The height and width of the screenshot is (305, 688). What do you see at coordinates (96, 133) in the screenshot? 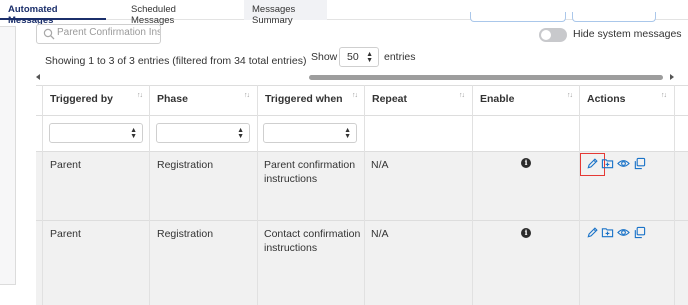
I see `filter-triggered-by-select: ▲ ▼` at bounding box center [96, 133].